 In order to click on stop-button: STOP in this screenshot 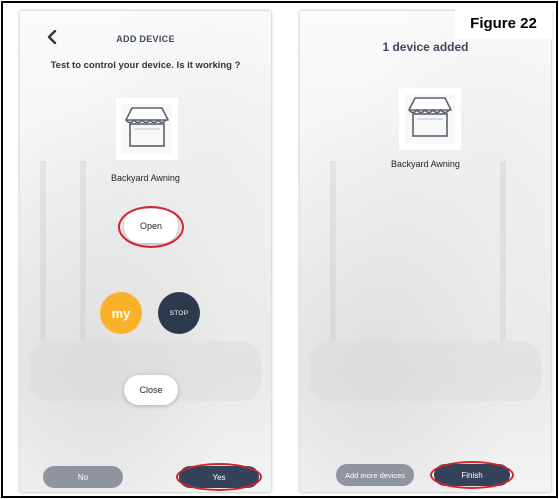, I will do `click(179, 313)`.